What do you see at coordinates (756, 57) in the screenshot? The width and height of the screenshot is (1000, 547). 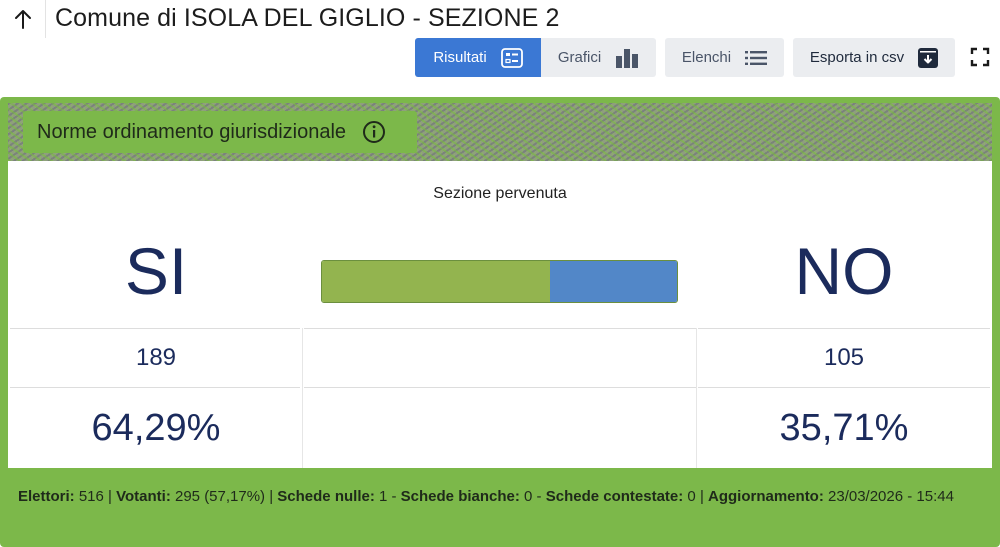 I see `list-icon` at bounding box center [756, 57].